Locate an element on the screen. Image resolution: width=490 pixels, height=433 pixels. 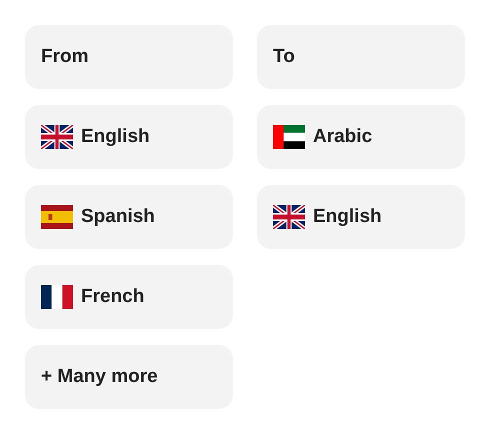
language-option: Spanish is located at coordinates (129, 217).